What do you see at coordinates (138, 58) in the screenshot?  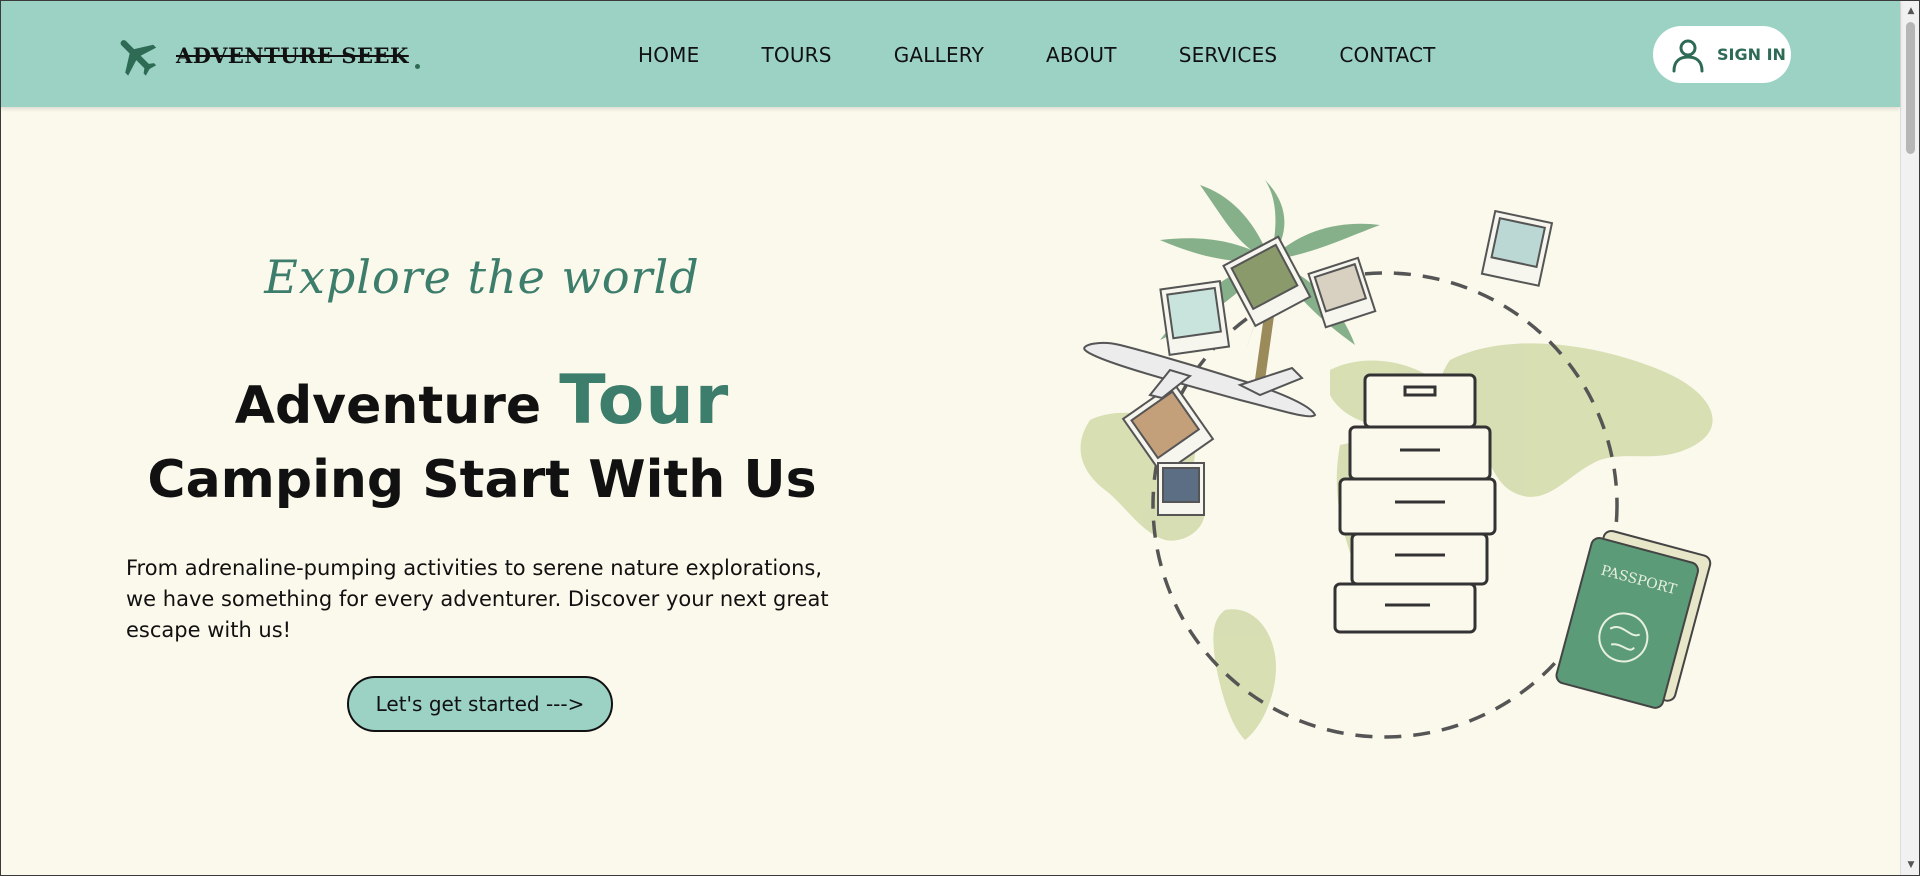 I see `airplane-icon` at bounding box center [138, 58].